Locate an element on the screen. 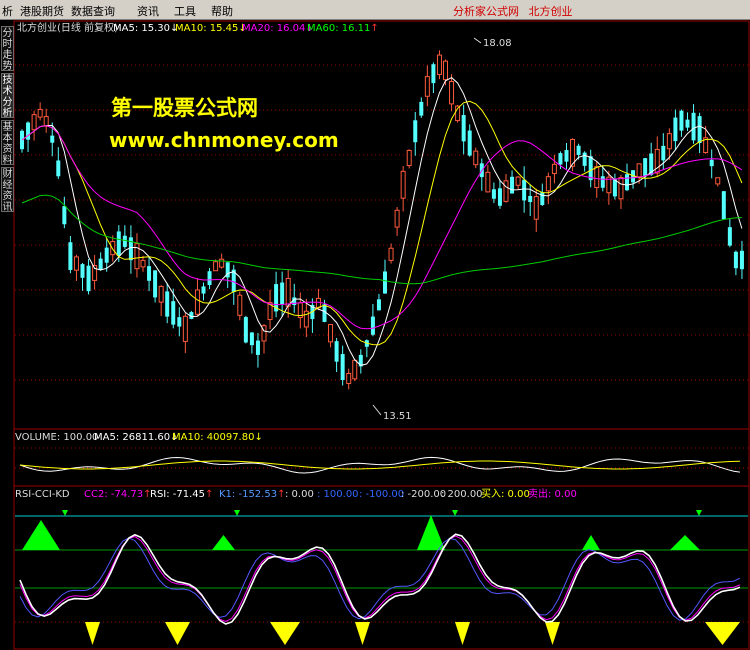 Image resolution: width=750 pixels, height=650 pixels. volume-ma10-label: MA10: 40097.80↓ is located at coordinates (217, 437).